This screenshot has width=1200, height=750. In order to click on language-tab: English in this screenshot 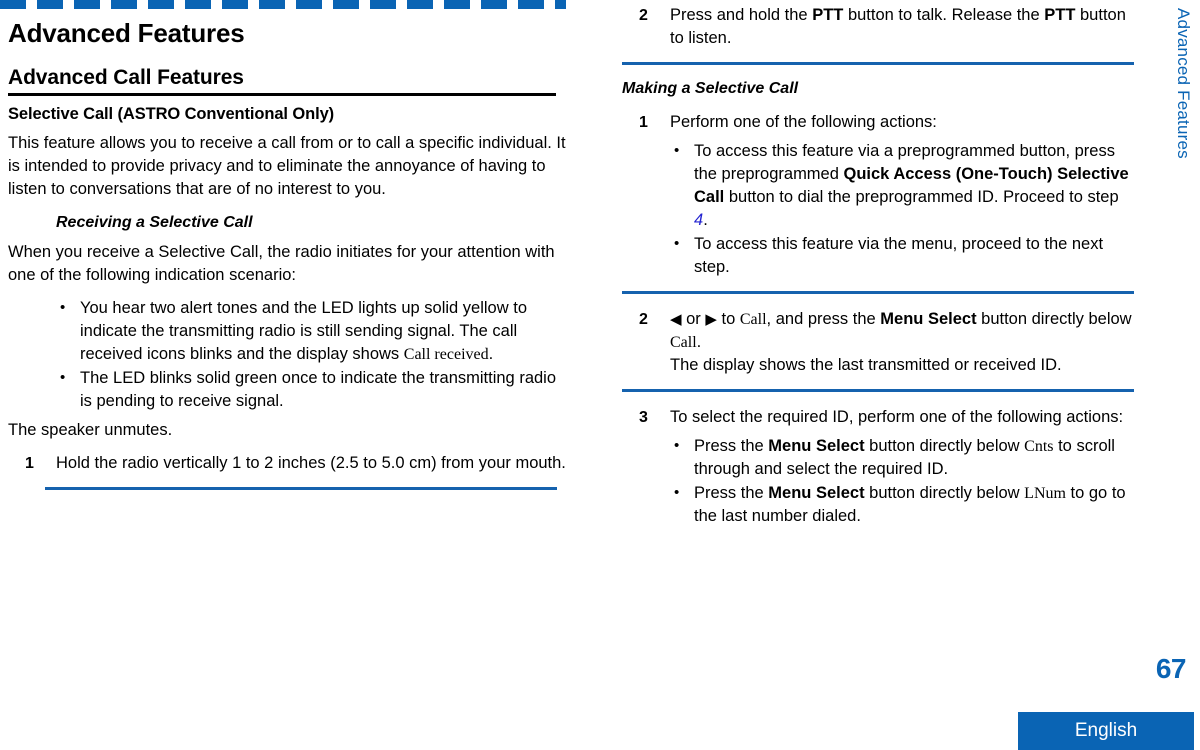, I will do `click(1106, 731)`.